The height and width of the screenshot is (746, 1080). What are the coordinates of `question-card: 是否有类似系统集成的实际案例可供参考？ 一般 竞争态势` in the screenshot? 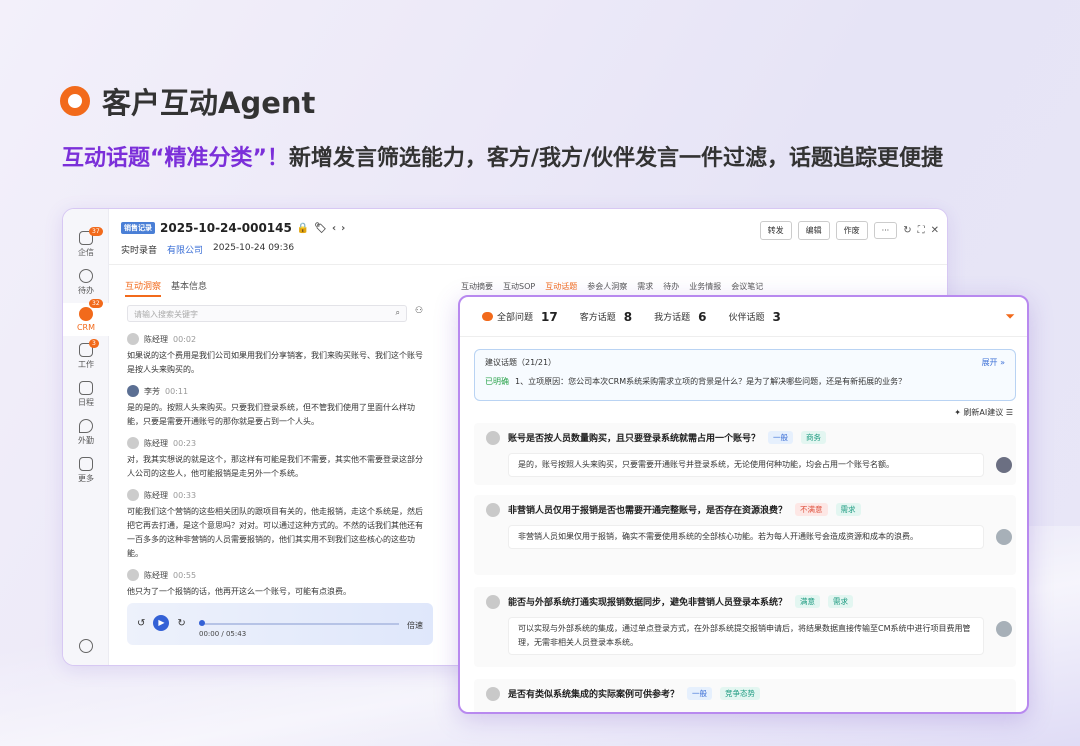 It's located at (745, 695).